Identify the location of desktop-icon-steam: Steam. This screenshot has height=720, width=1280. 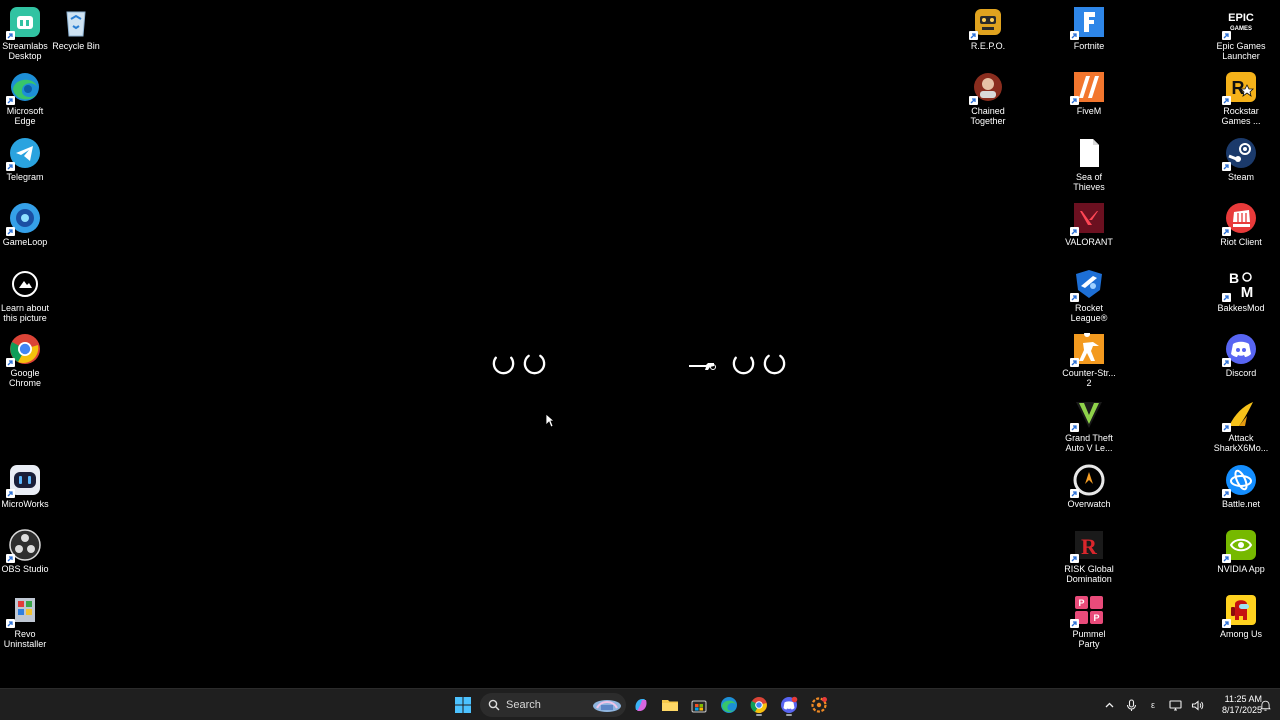
(1241, 164).